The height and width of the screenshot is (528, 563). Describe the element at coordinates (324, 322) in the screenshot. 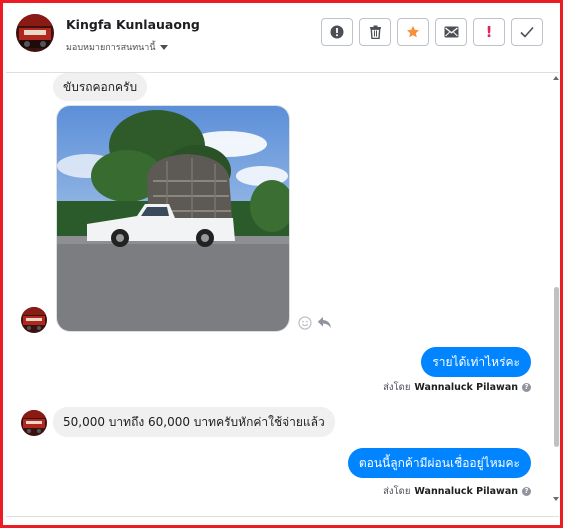

I see `reply-icon` at that location.